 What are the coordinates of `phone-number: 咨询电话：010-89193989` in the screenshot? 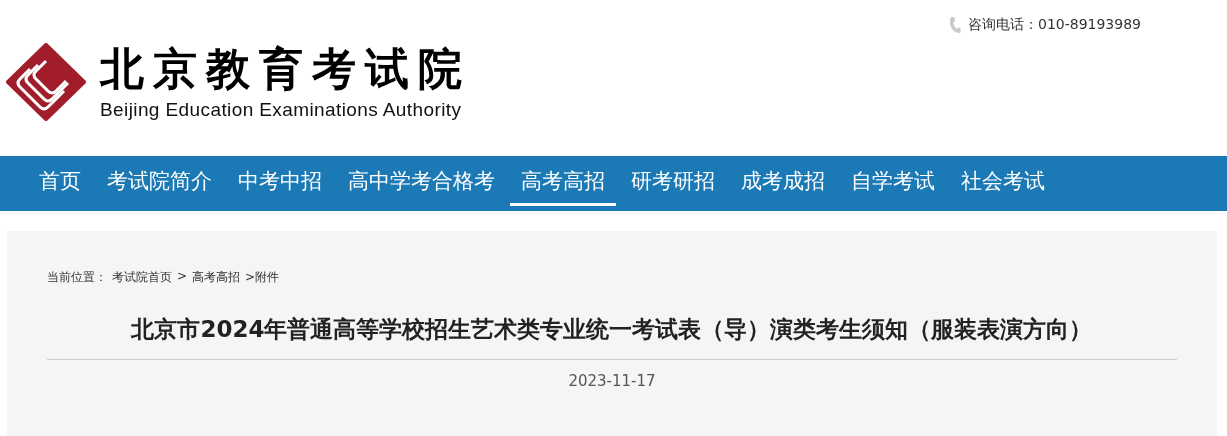 It's located at (1054, 25).